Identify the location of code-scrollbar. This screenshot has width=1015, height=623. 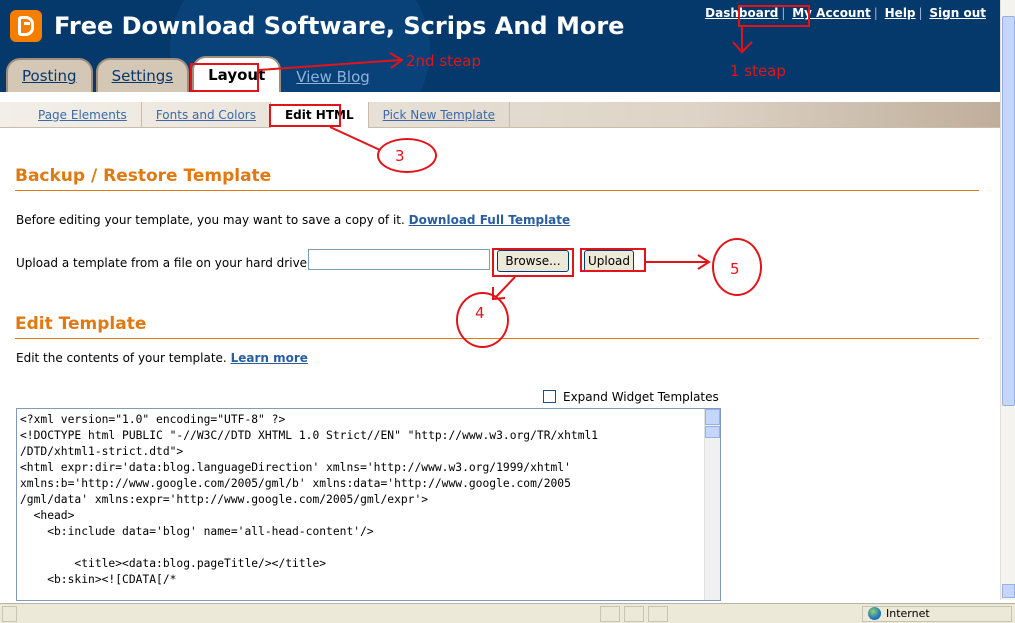
(712, 504).